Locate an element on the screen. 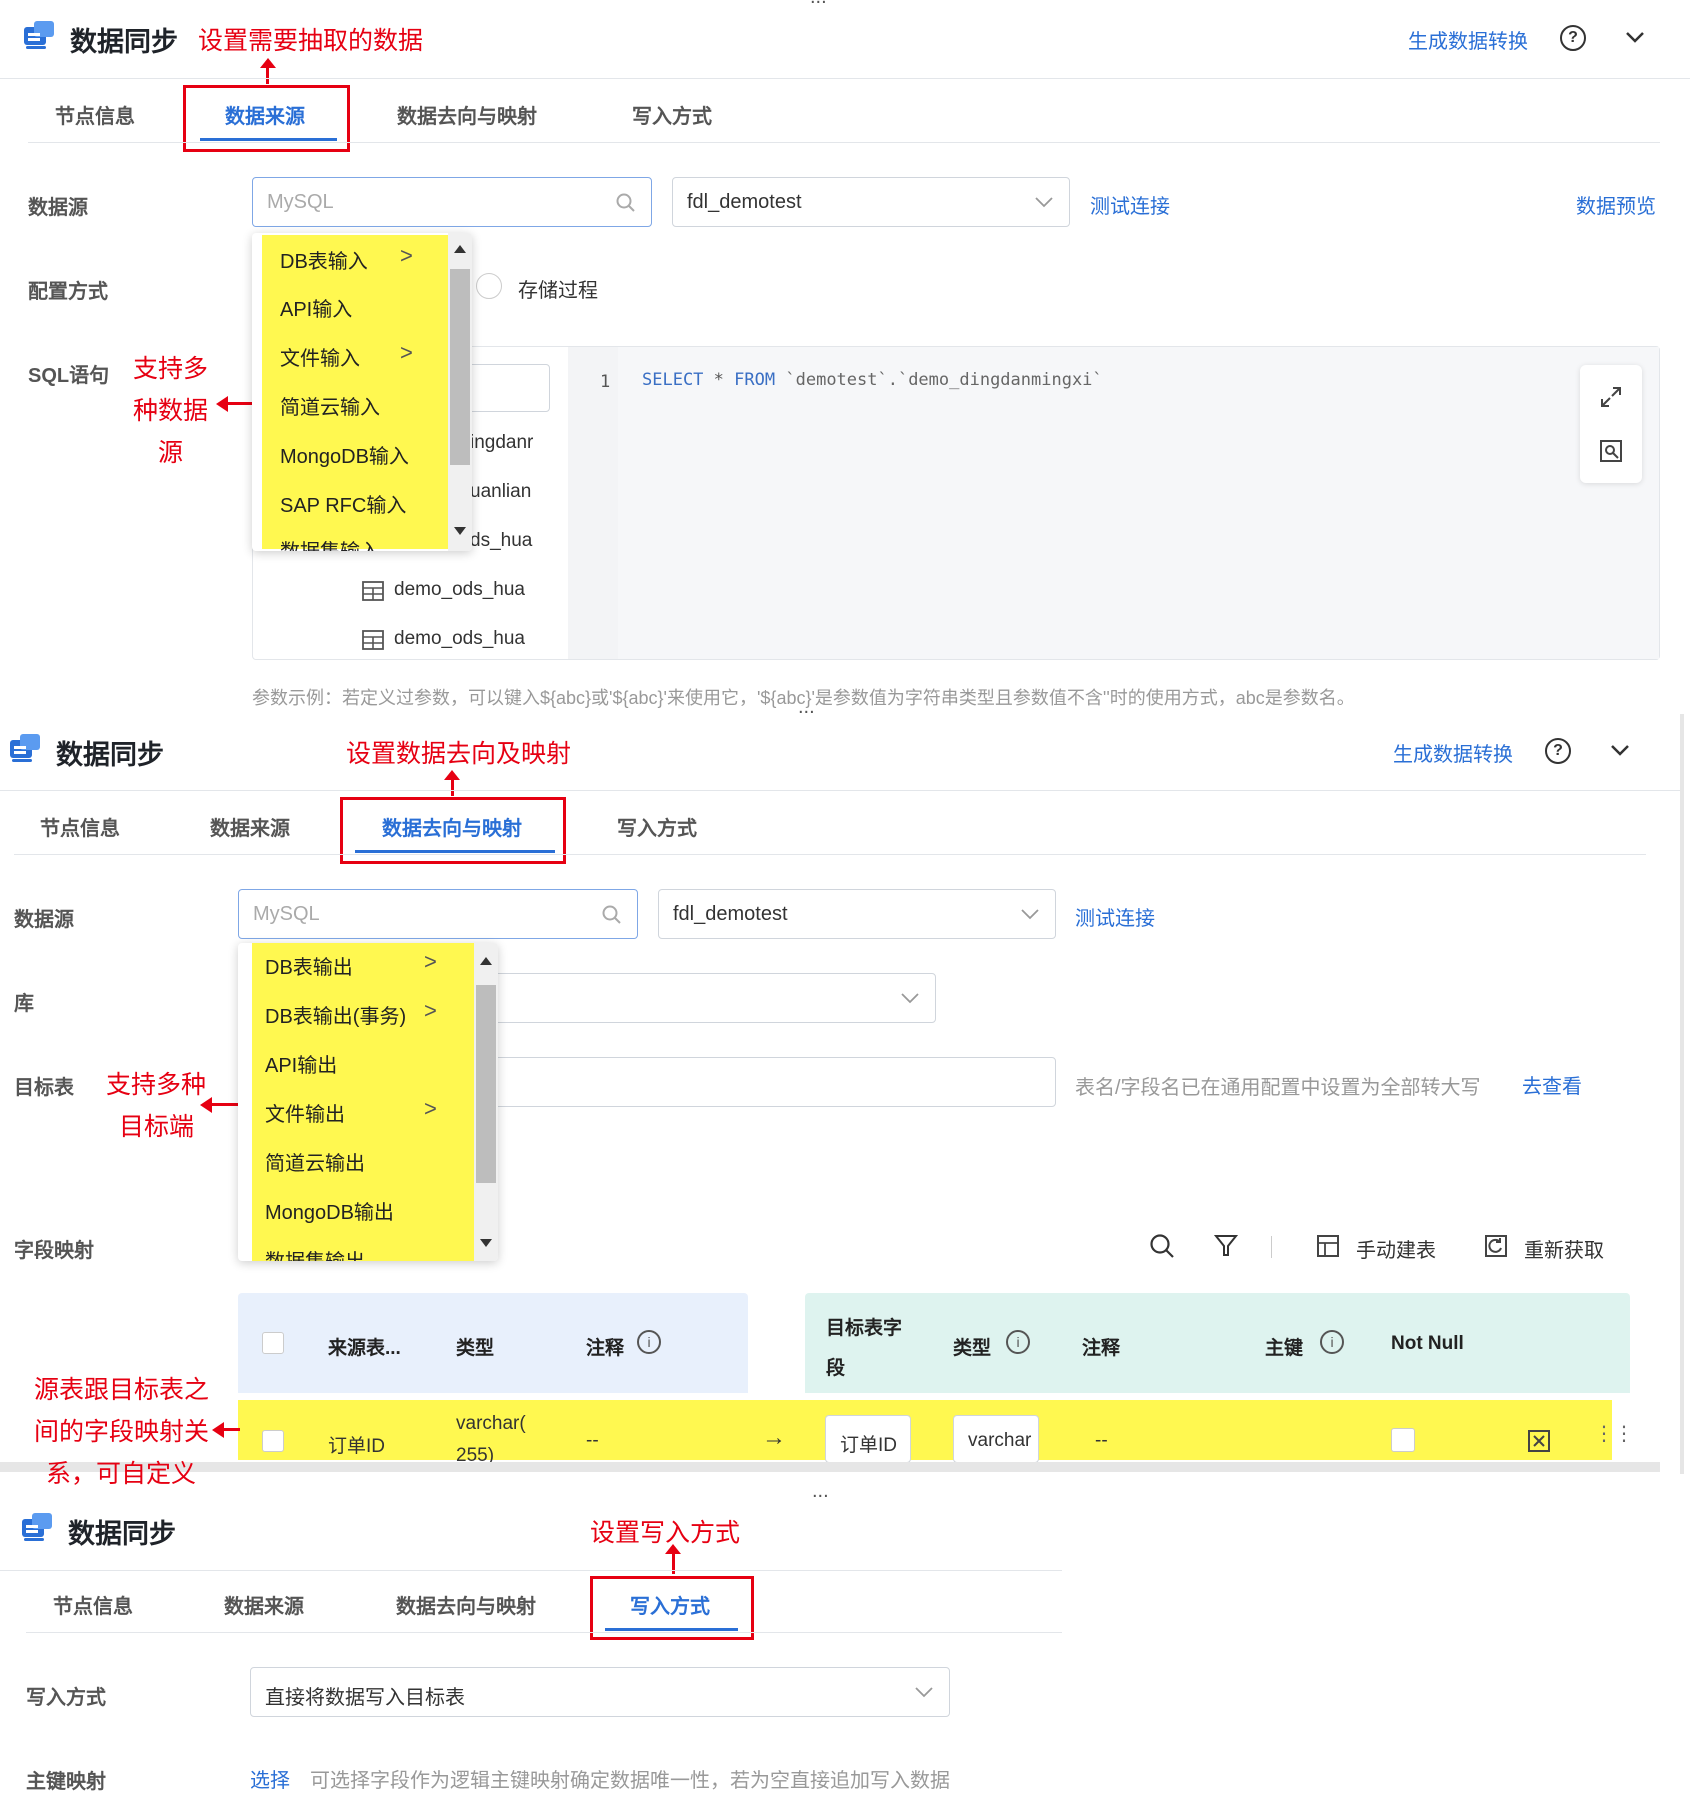 Image resolution: width=1690 pixels, height=1795 pixels. library-select is located at coordinates (688, 998).